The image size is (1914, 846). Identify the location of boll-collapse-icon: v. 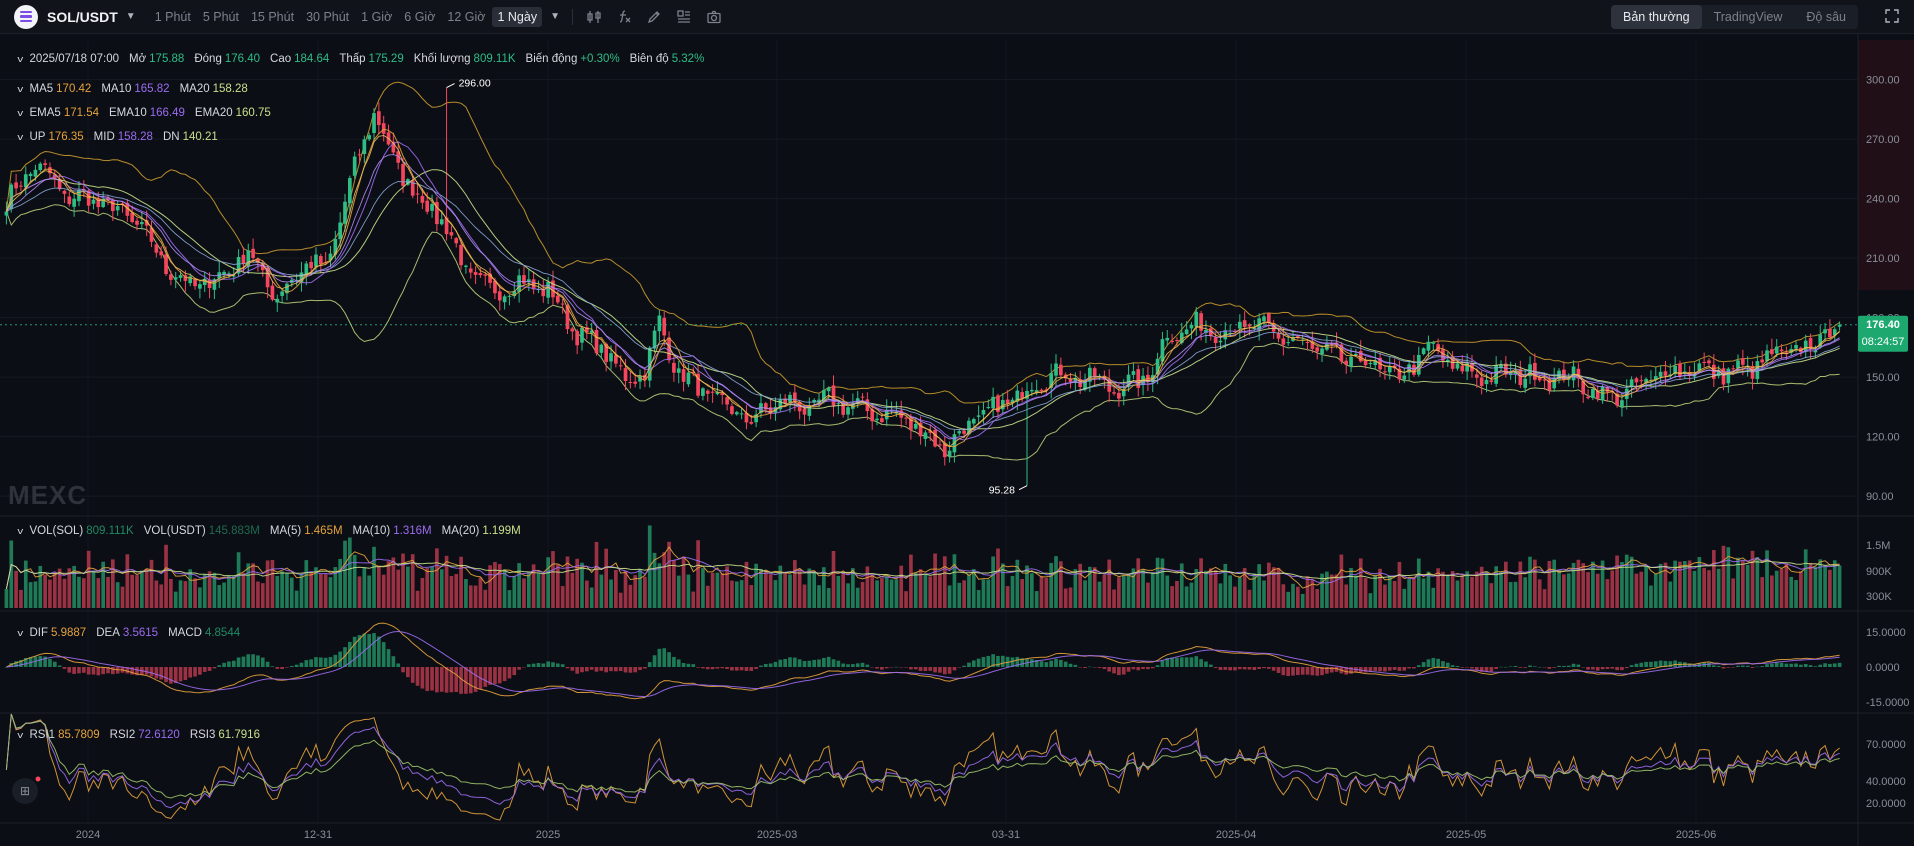
(20, 137).